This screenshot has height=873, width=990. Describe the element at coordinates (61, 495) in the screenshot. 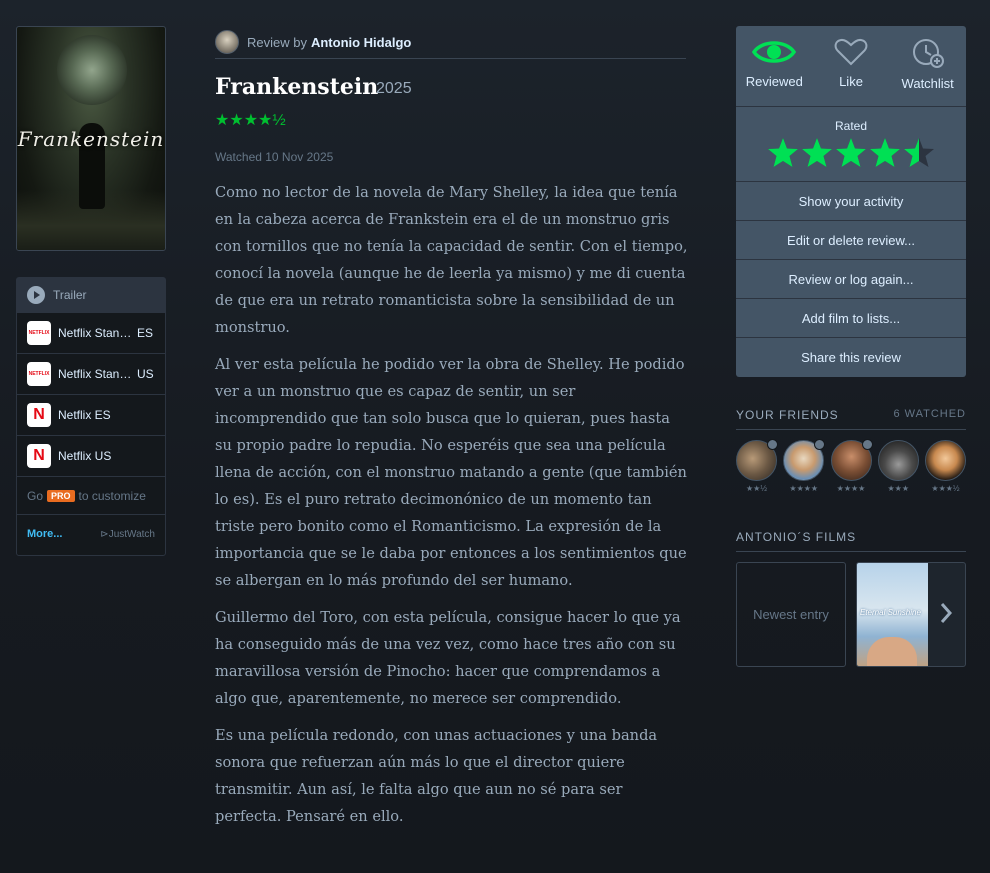

I see `pro-badge: PRO` at that location.